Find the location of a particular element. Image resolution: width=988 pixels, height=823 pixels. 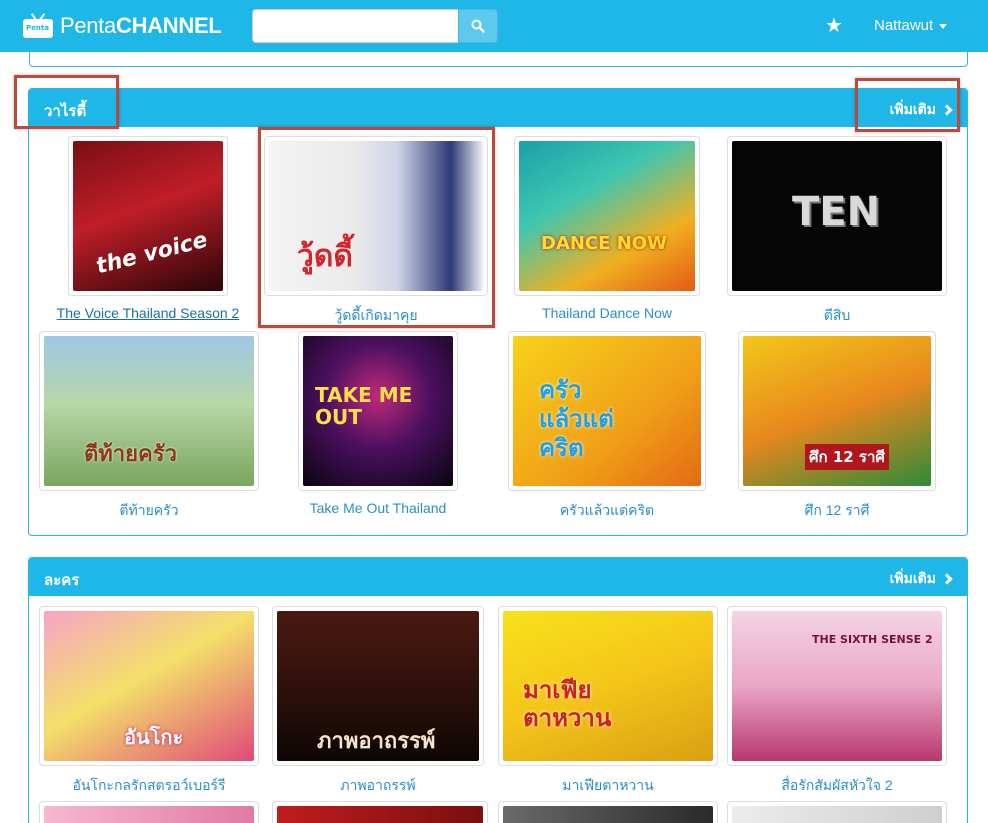

show-title-link: วู้ดดี้เกิดมาคุย is located at coordinates (376, 316).